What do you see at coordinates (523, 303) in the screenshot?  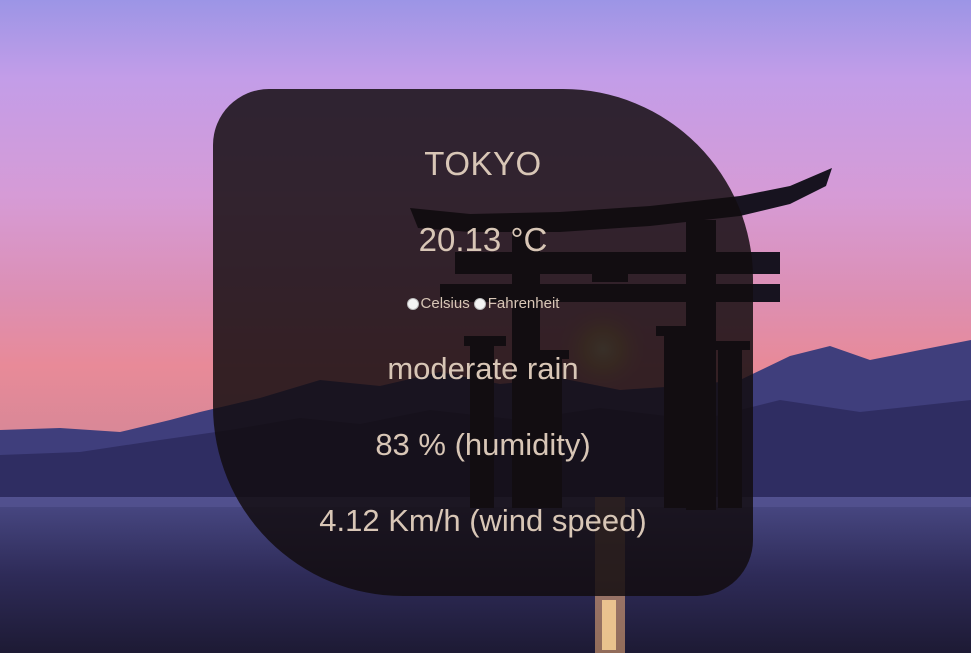 I see `fahrenheit-label: Fahrenheit` at bounding box center [523, 303].